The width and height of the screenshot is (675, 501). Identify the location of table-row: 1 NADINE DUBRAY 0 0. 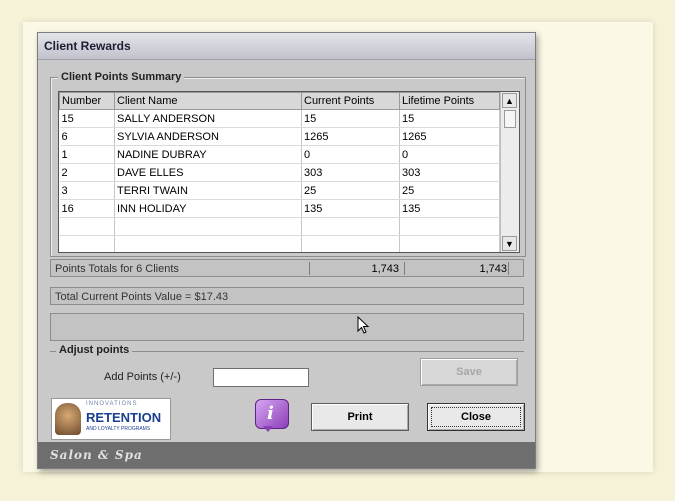
(279, 154).